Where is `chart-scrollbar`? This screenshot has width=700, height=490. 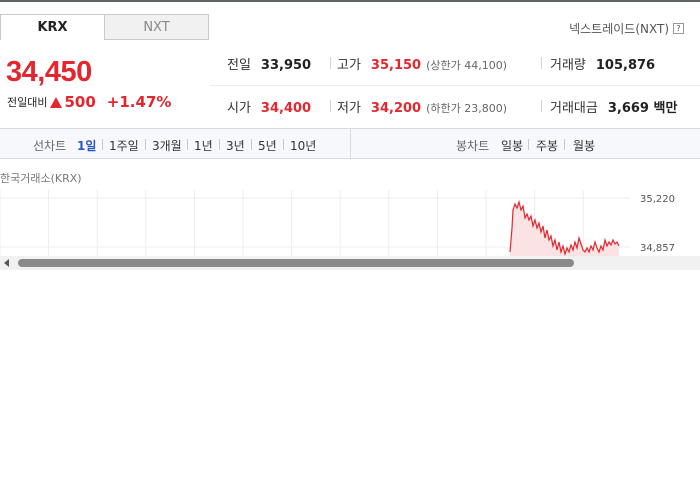
chart-scrollbar is located at coordinates (350, 263).